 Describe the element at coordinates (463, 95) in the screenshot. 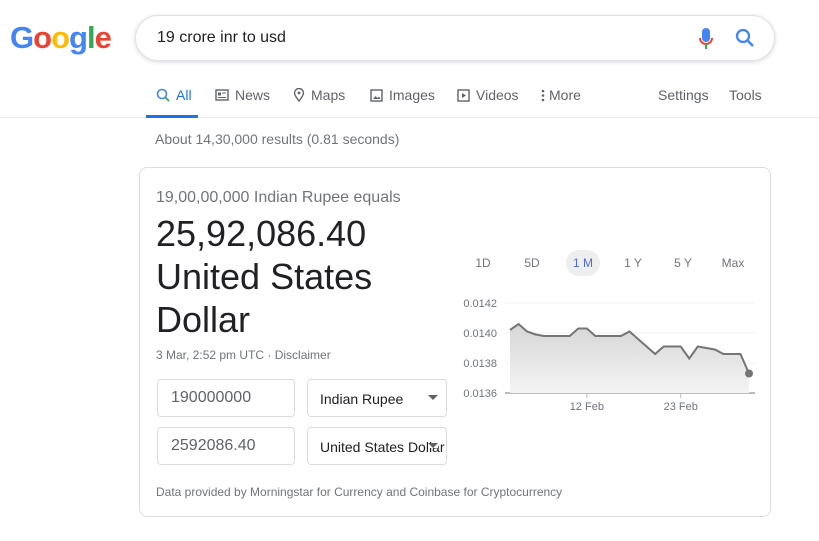

I see `play-icon` at that location.